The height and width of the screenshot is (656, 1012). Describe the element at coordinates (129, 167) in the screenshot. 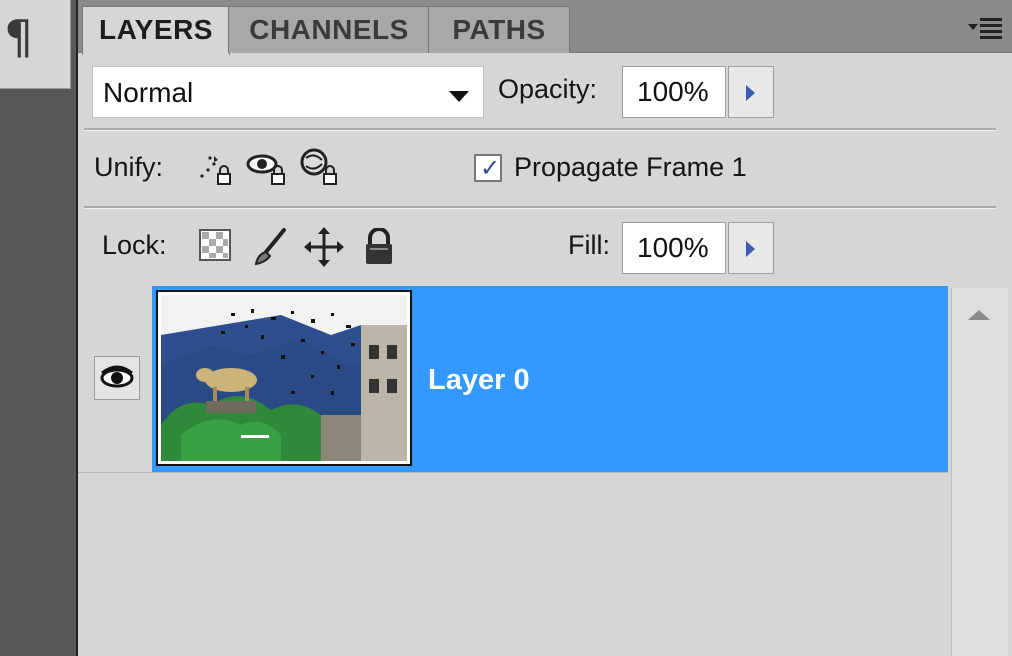

I see `unify-label: Unify:` at that location.